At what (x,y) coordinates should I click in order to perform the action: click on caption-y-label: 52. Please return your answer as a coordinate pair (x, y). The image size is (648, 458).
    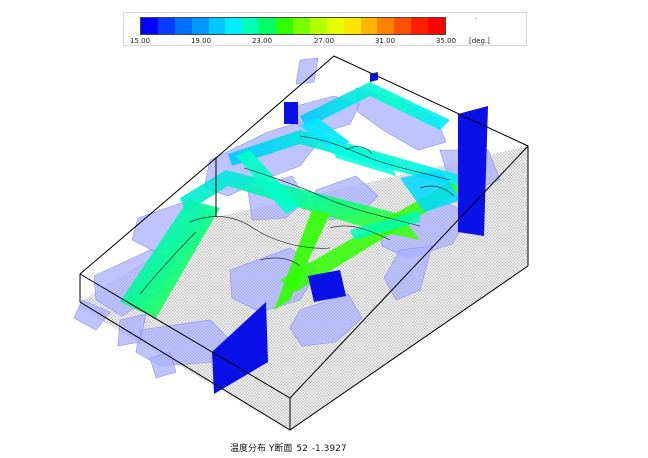
    Looking at the image, I should click on (302, 449).